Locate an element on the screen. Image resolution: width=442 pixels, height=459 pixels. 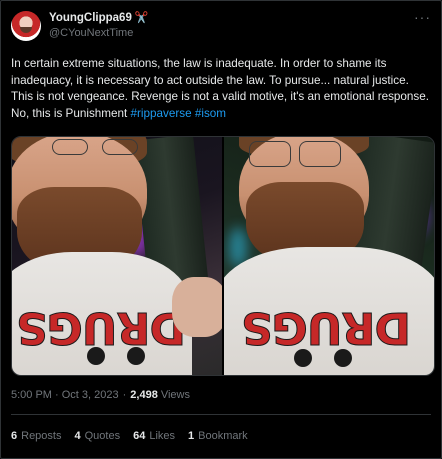
hand is located at coordinates (197, 307).